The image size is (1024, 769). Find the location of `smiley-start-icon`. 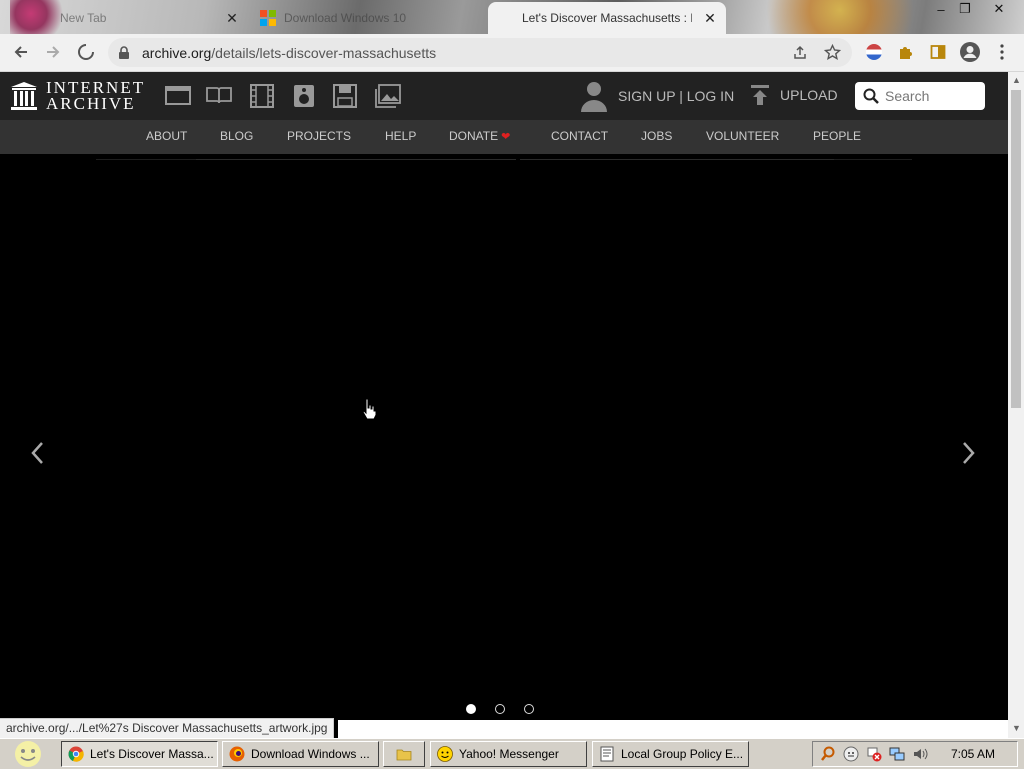

smiley-start-icon is located at coordinates (28, 754).